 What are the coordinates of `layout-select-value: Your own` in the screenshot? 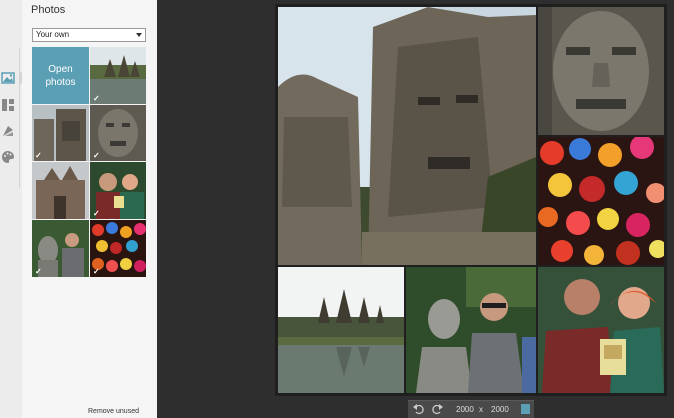 It's located at (53, 34).